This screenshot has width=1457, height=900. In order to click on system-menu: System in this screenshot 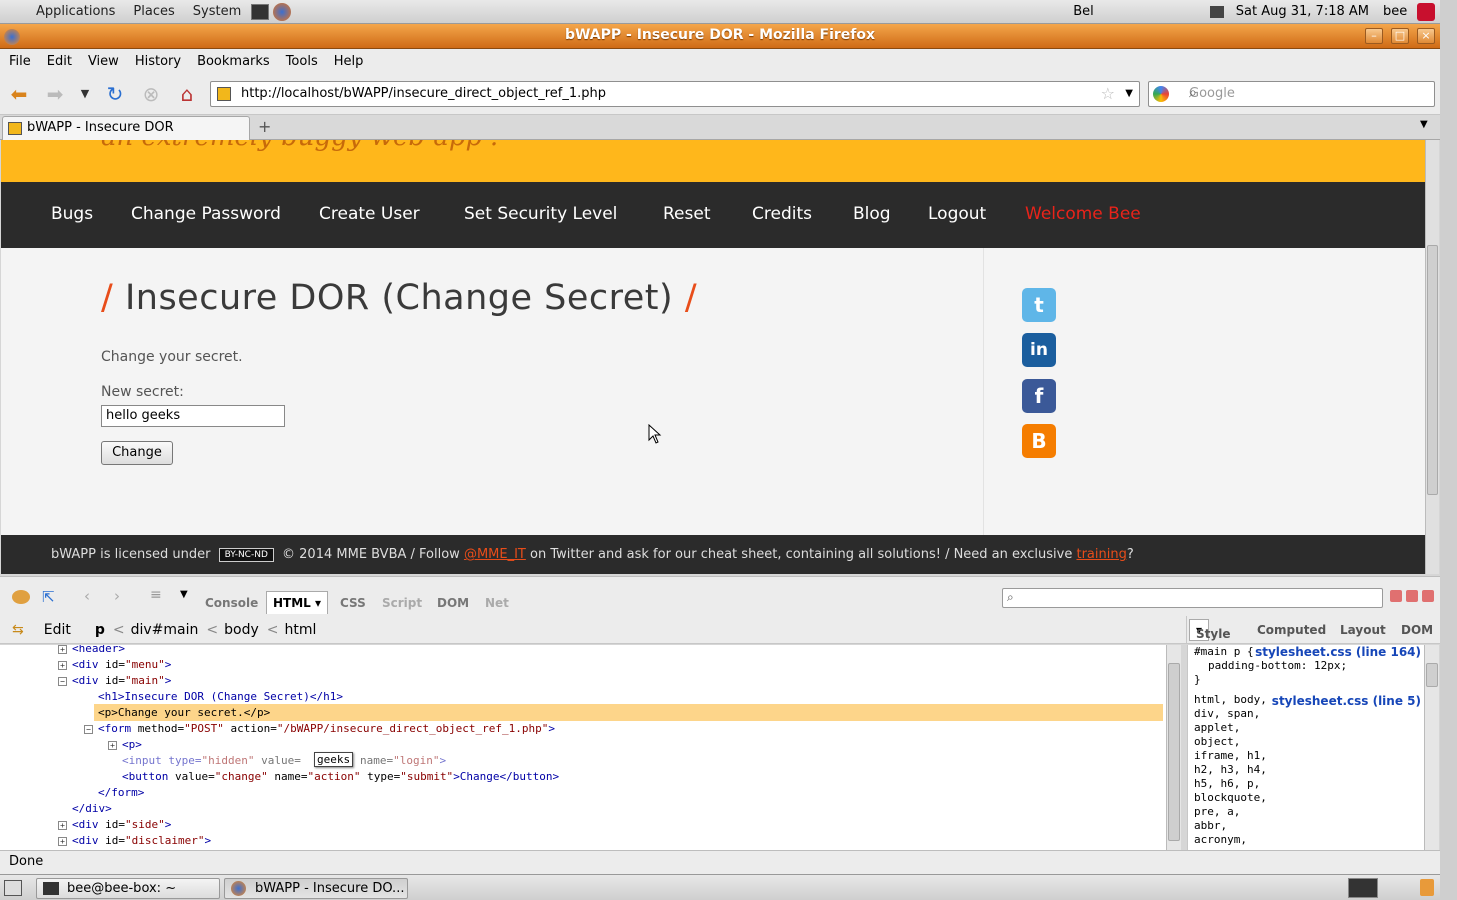, I will do `click(217, 11)`.